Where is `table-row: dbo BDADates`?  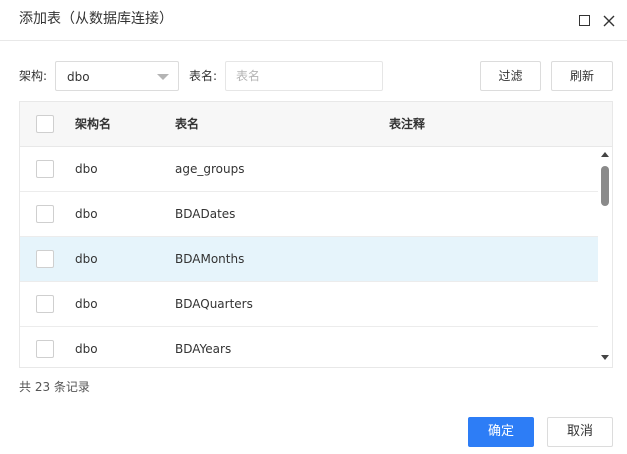
table-row: dbo BDADates is located at coordinates (309, 214).